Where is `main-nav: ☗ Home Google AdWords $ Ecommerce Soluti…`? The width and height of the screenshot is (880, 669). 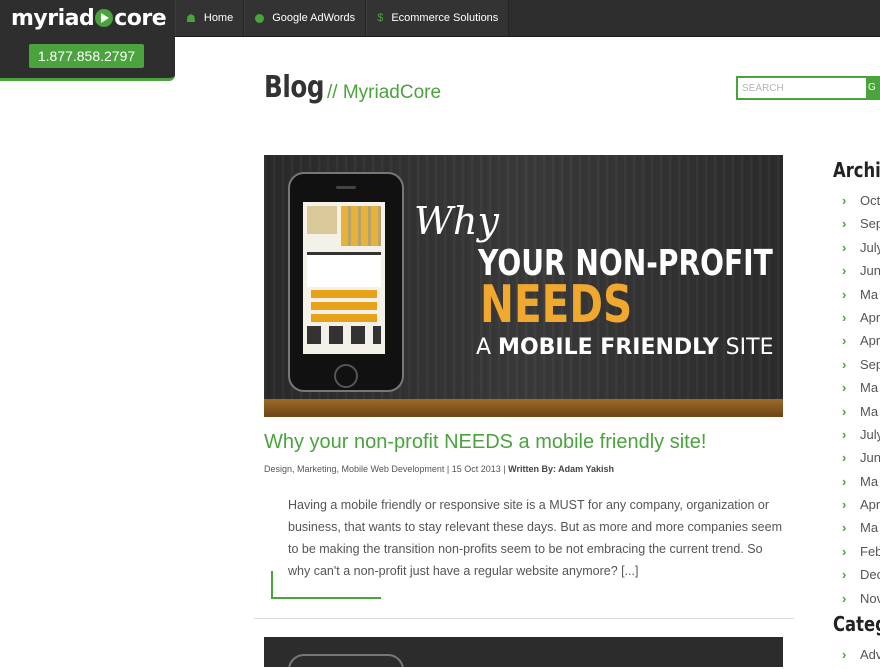
main-nav: ☗ Home Google AdWords $ Ecommerce Soluti… is located at coordinates (342, 18).